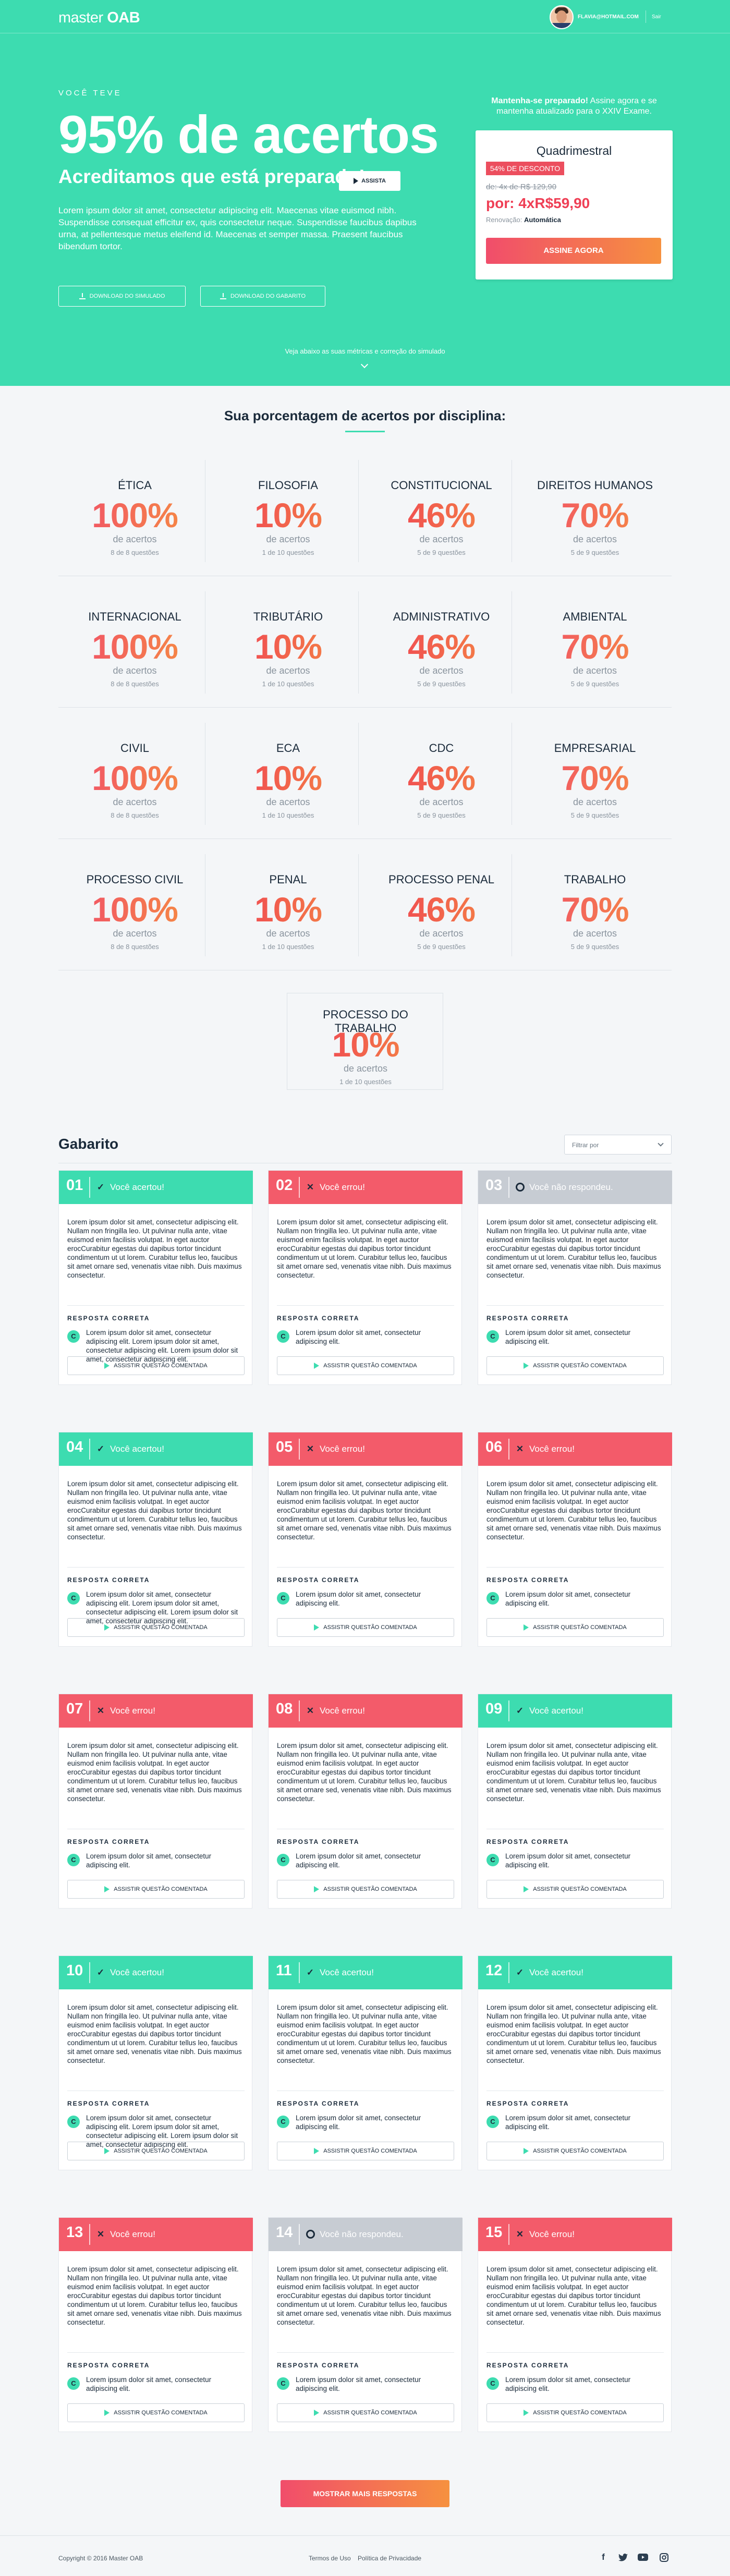  I want to click on filter-select: Filtrar por, so click(618, 1145).